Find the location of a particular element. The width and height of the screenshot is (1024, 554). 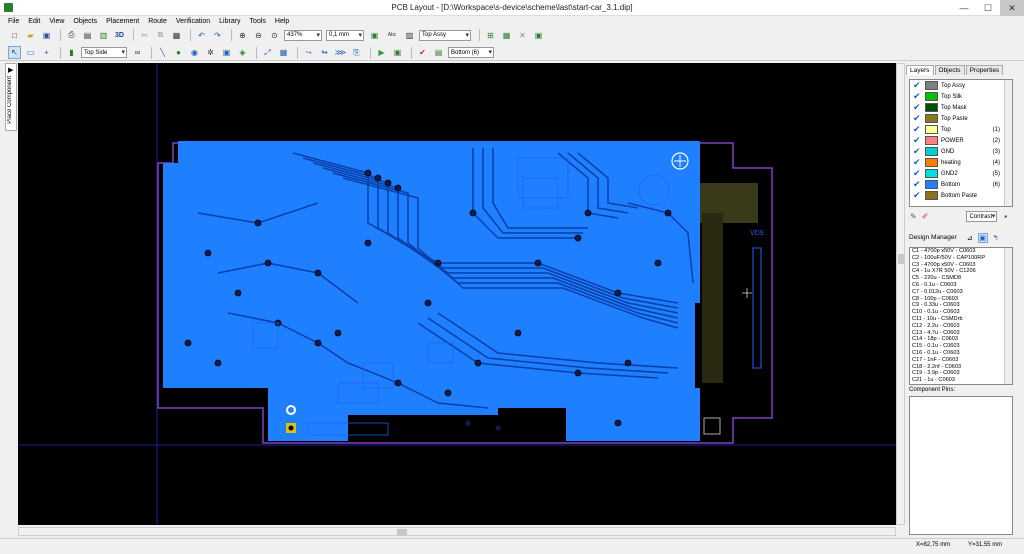

list-item: C13 - 4.7u - C0603 is located at coordinates (961, 333).